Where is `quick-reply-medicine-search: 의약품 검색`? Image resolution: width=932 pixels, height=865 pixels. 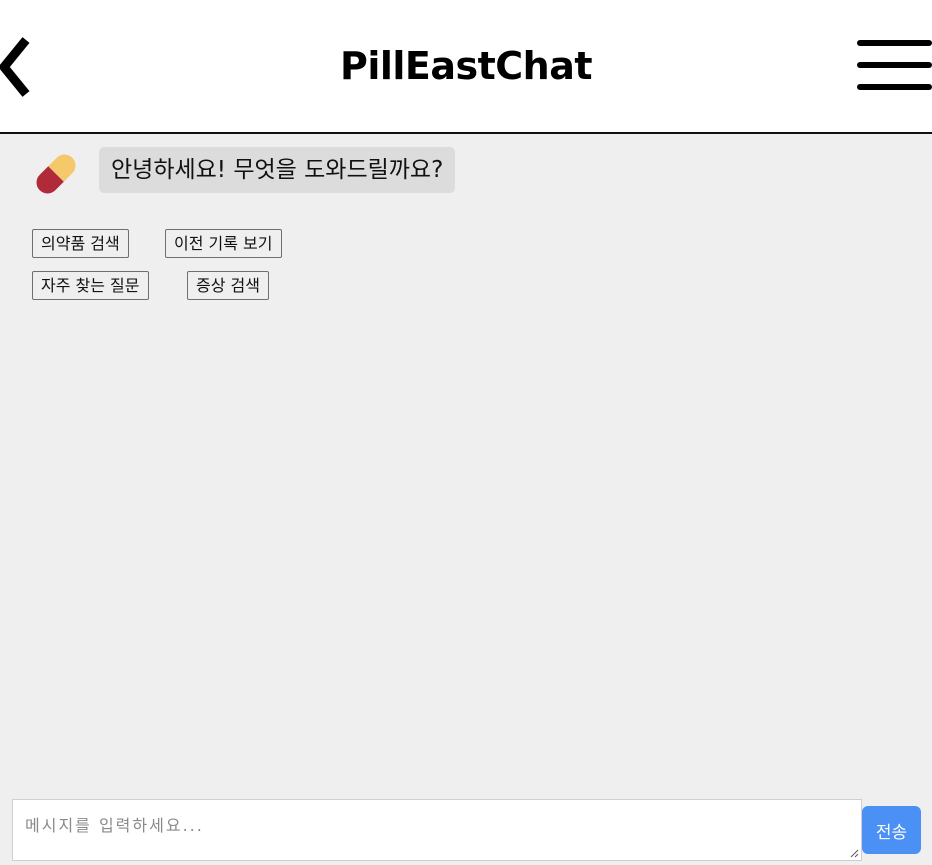 quick-reply-medicine-search: 의약품 검색 is located at coordinates (80, 243).